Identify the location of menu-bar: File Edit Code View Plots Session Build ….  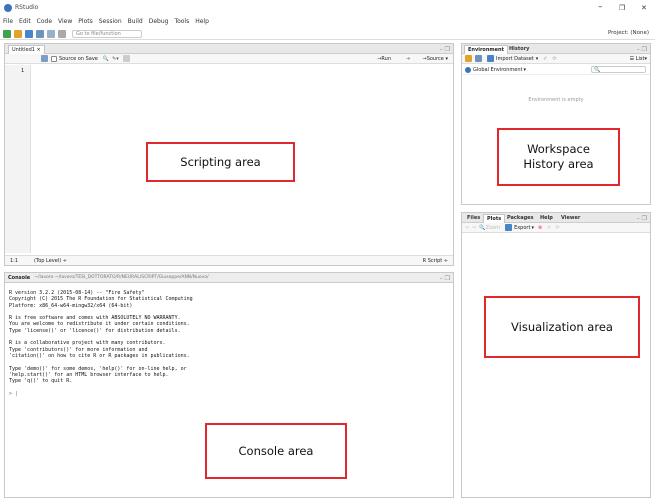
(327, 21).